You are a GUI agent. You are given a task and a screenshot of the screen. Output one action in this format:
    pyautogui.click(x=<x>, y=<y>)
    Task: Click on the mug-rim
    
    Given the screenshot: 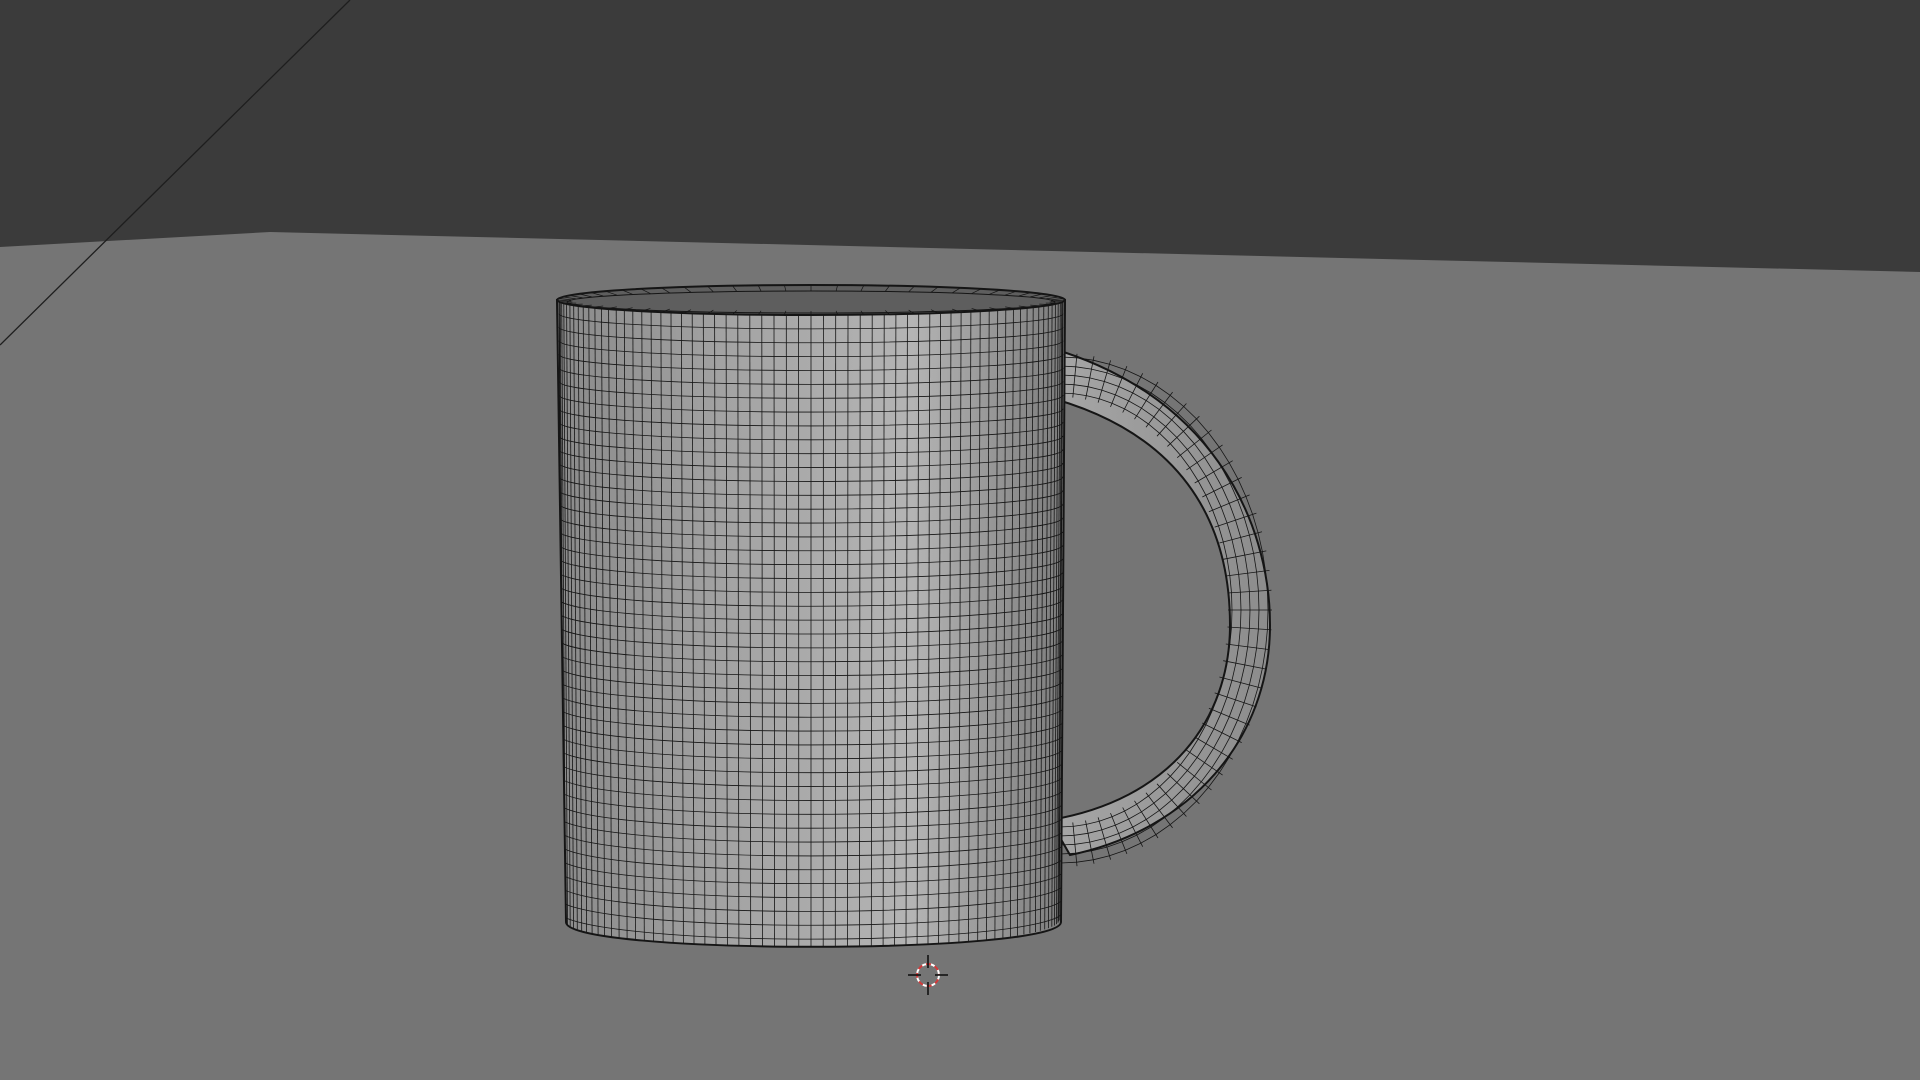 What is the action you would take?
    pyautogui.click(x=811, y=300)
    